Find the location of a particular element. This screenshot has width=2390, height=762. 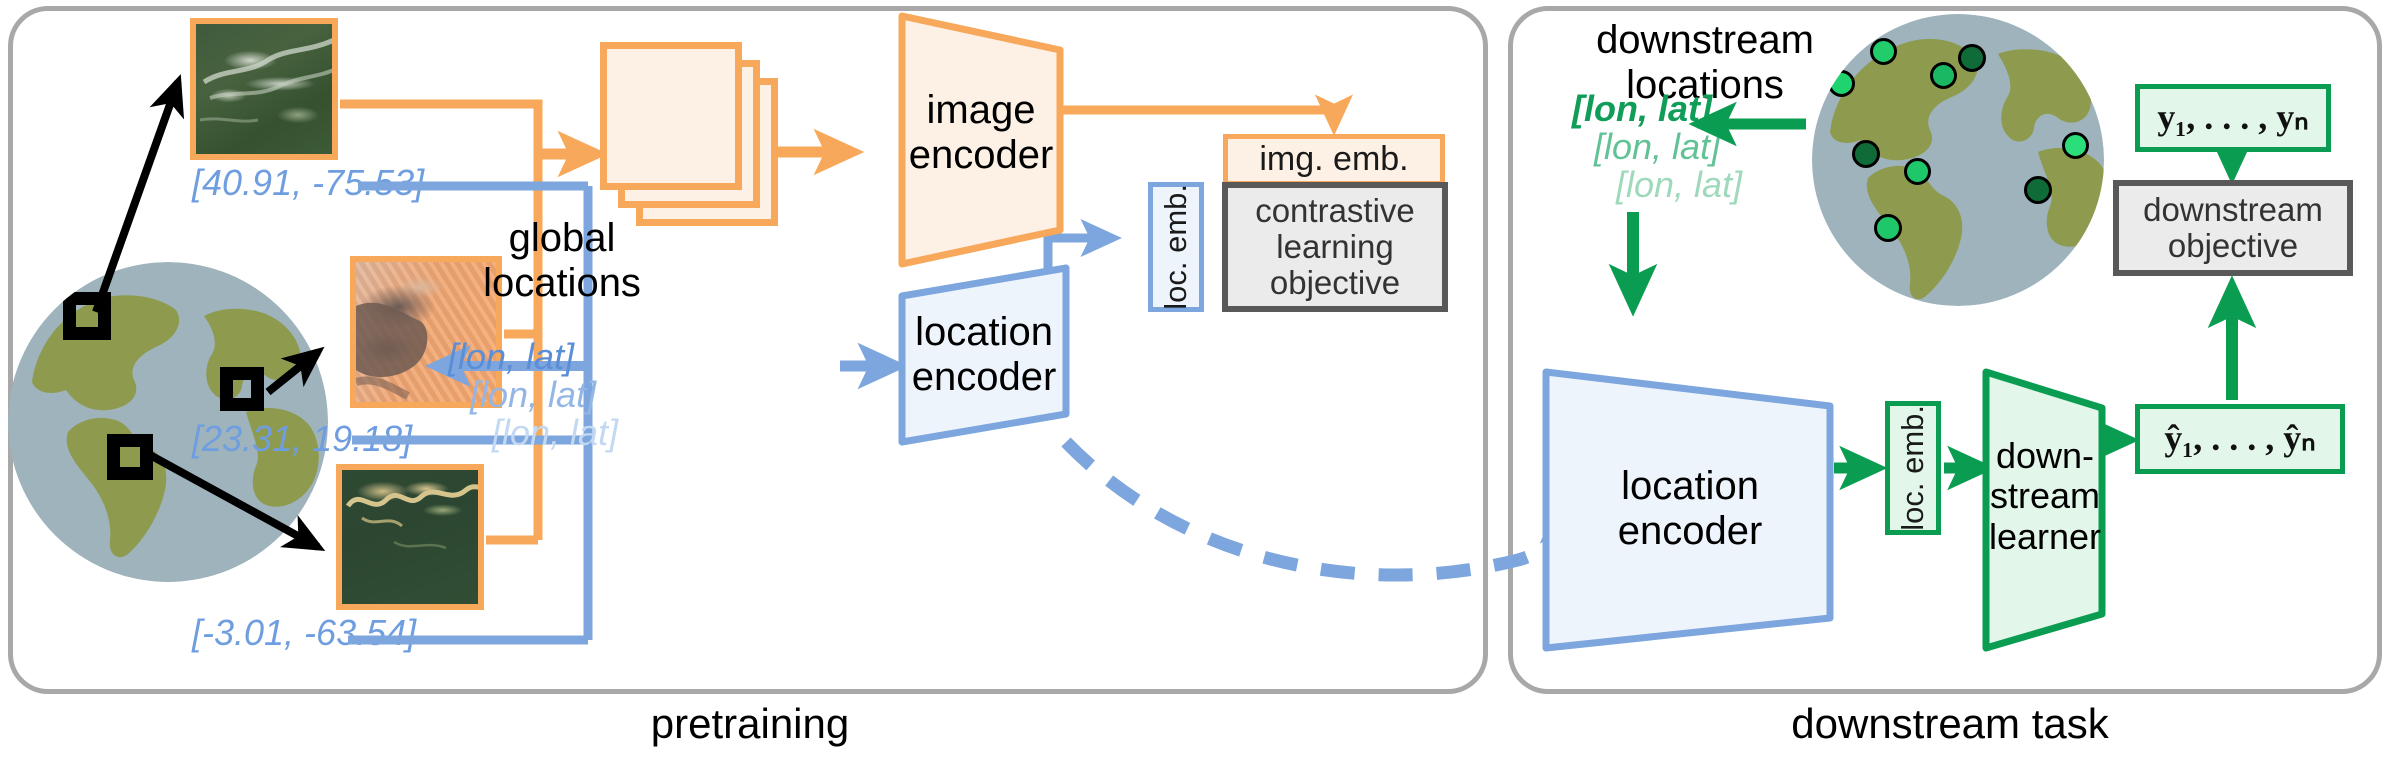

img-emb-label: img. emb. is located at coordinates (1334, 159).